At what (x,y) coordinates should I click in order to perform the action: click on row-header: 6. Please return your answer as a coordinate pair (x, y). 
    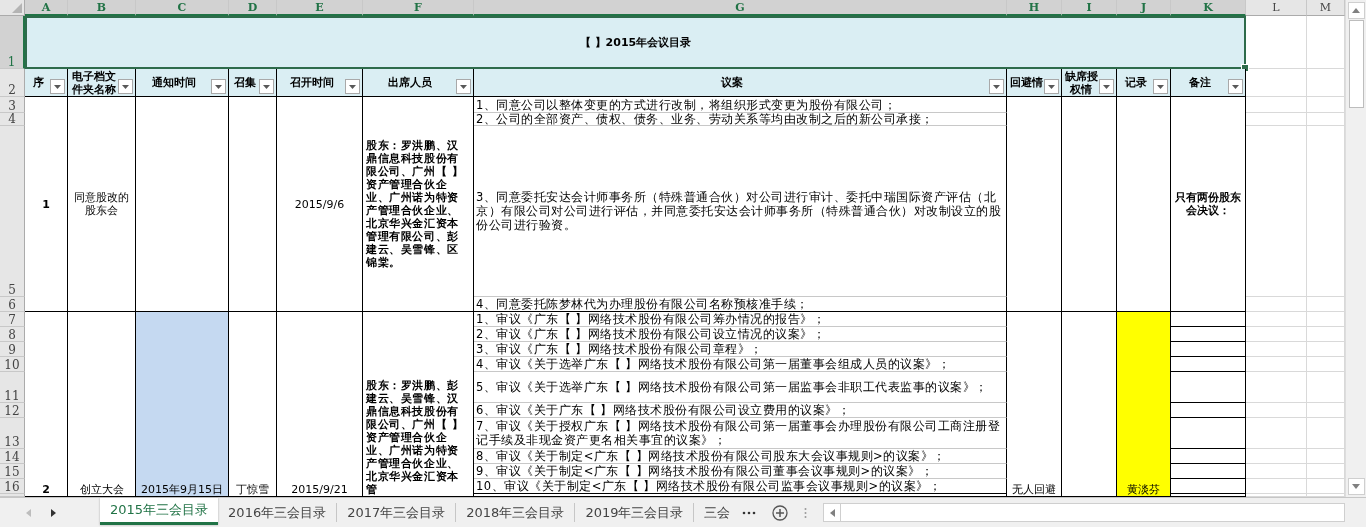
    Looking at the image, I should click on (12, 304).